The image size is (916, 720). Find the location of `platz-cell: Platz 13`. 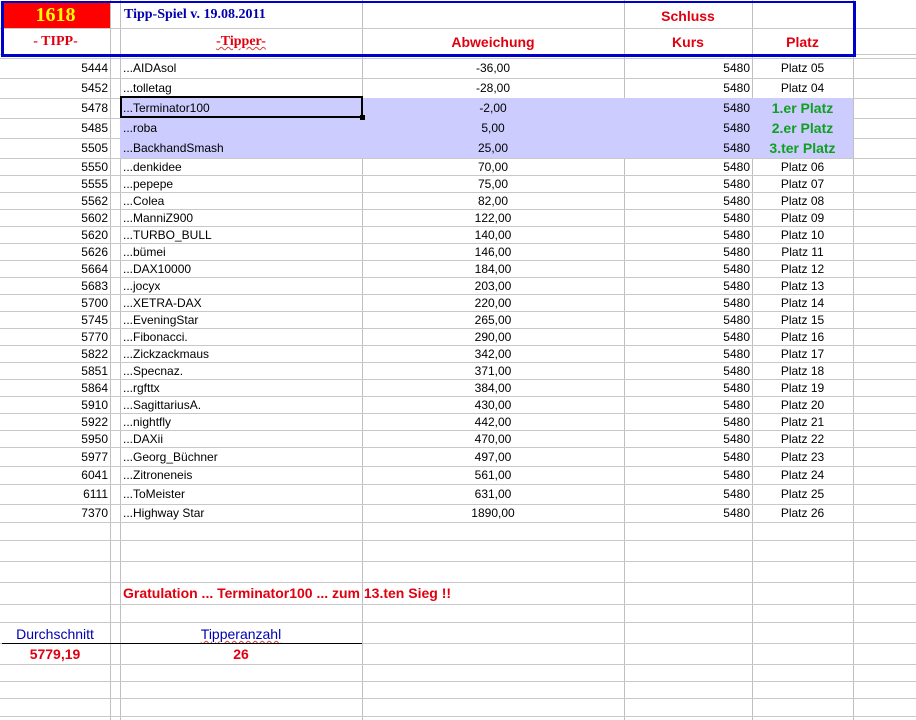

platz-cell: Platz 13 is located at coordinates (802, 285).